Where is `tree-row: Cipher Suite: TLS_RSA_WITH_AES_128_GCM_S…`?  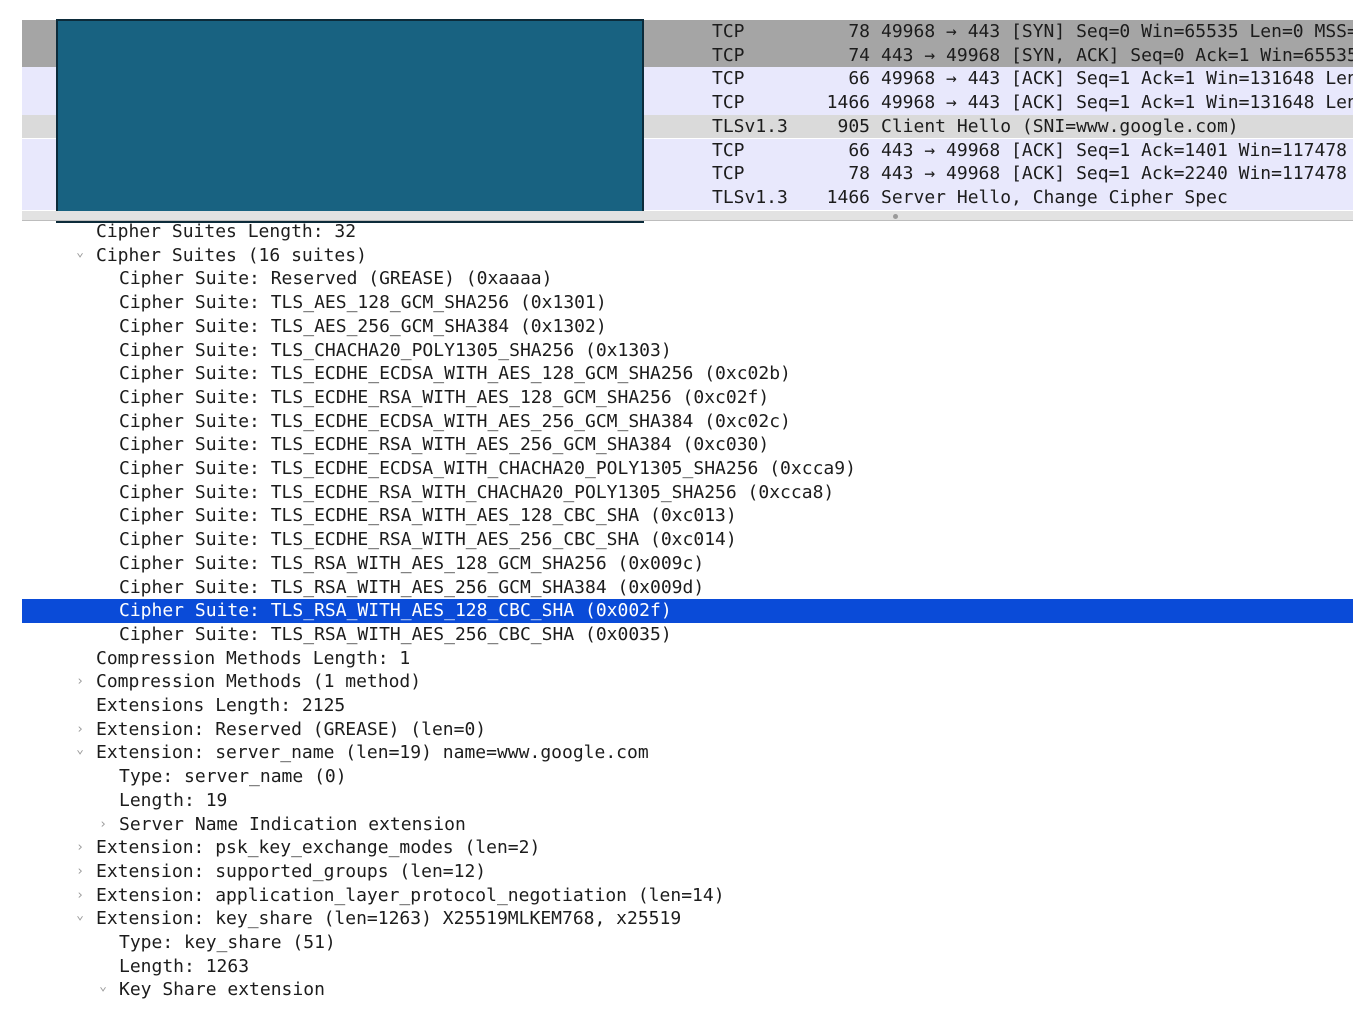
tree-row: Cipher Suite: TLS_RSA_WITH_AES_128_GCM_S… is located at coordinates (687, 564).